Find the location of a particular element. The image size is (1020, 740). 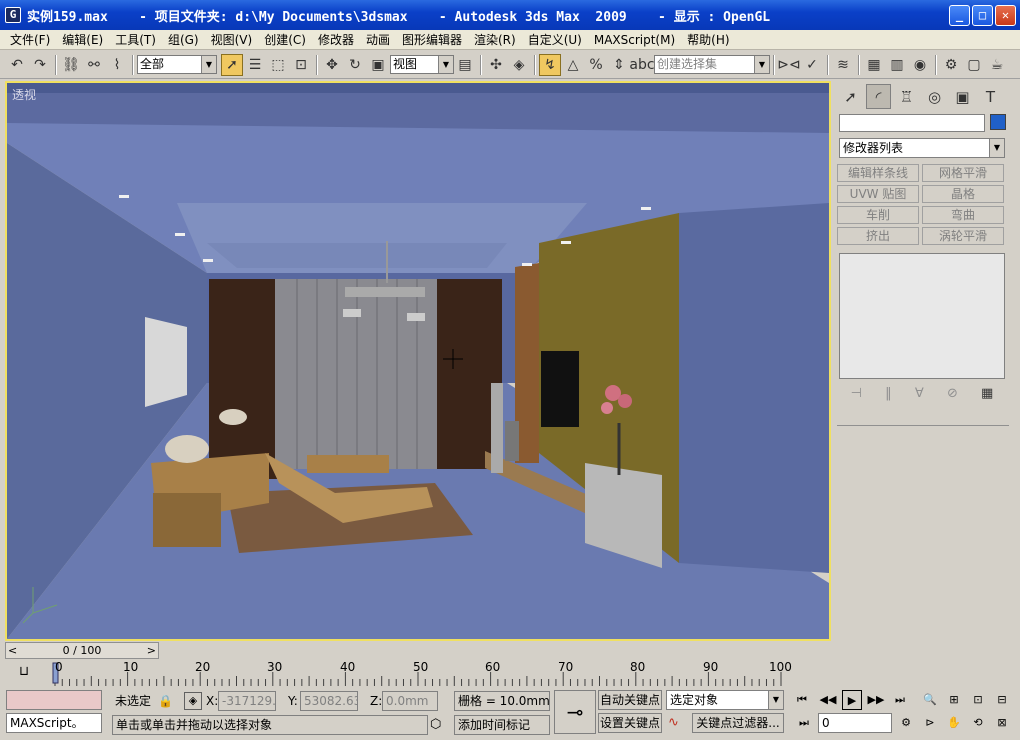

select-rotate-icon: ↻ is located at coordinates (355, 65).